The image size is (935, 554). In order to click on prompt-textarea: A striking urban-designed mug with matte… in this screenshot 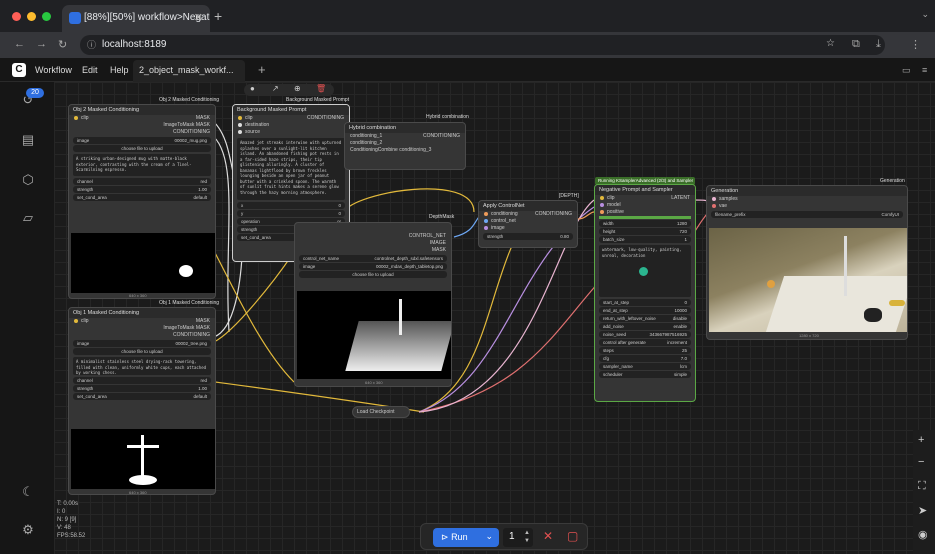, I will do `click(142, 165)`.